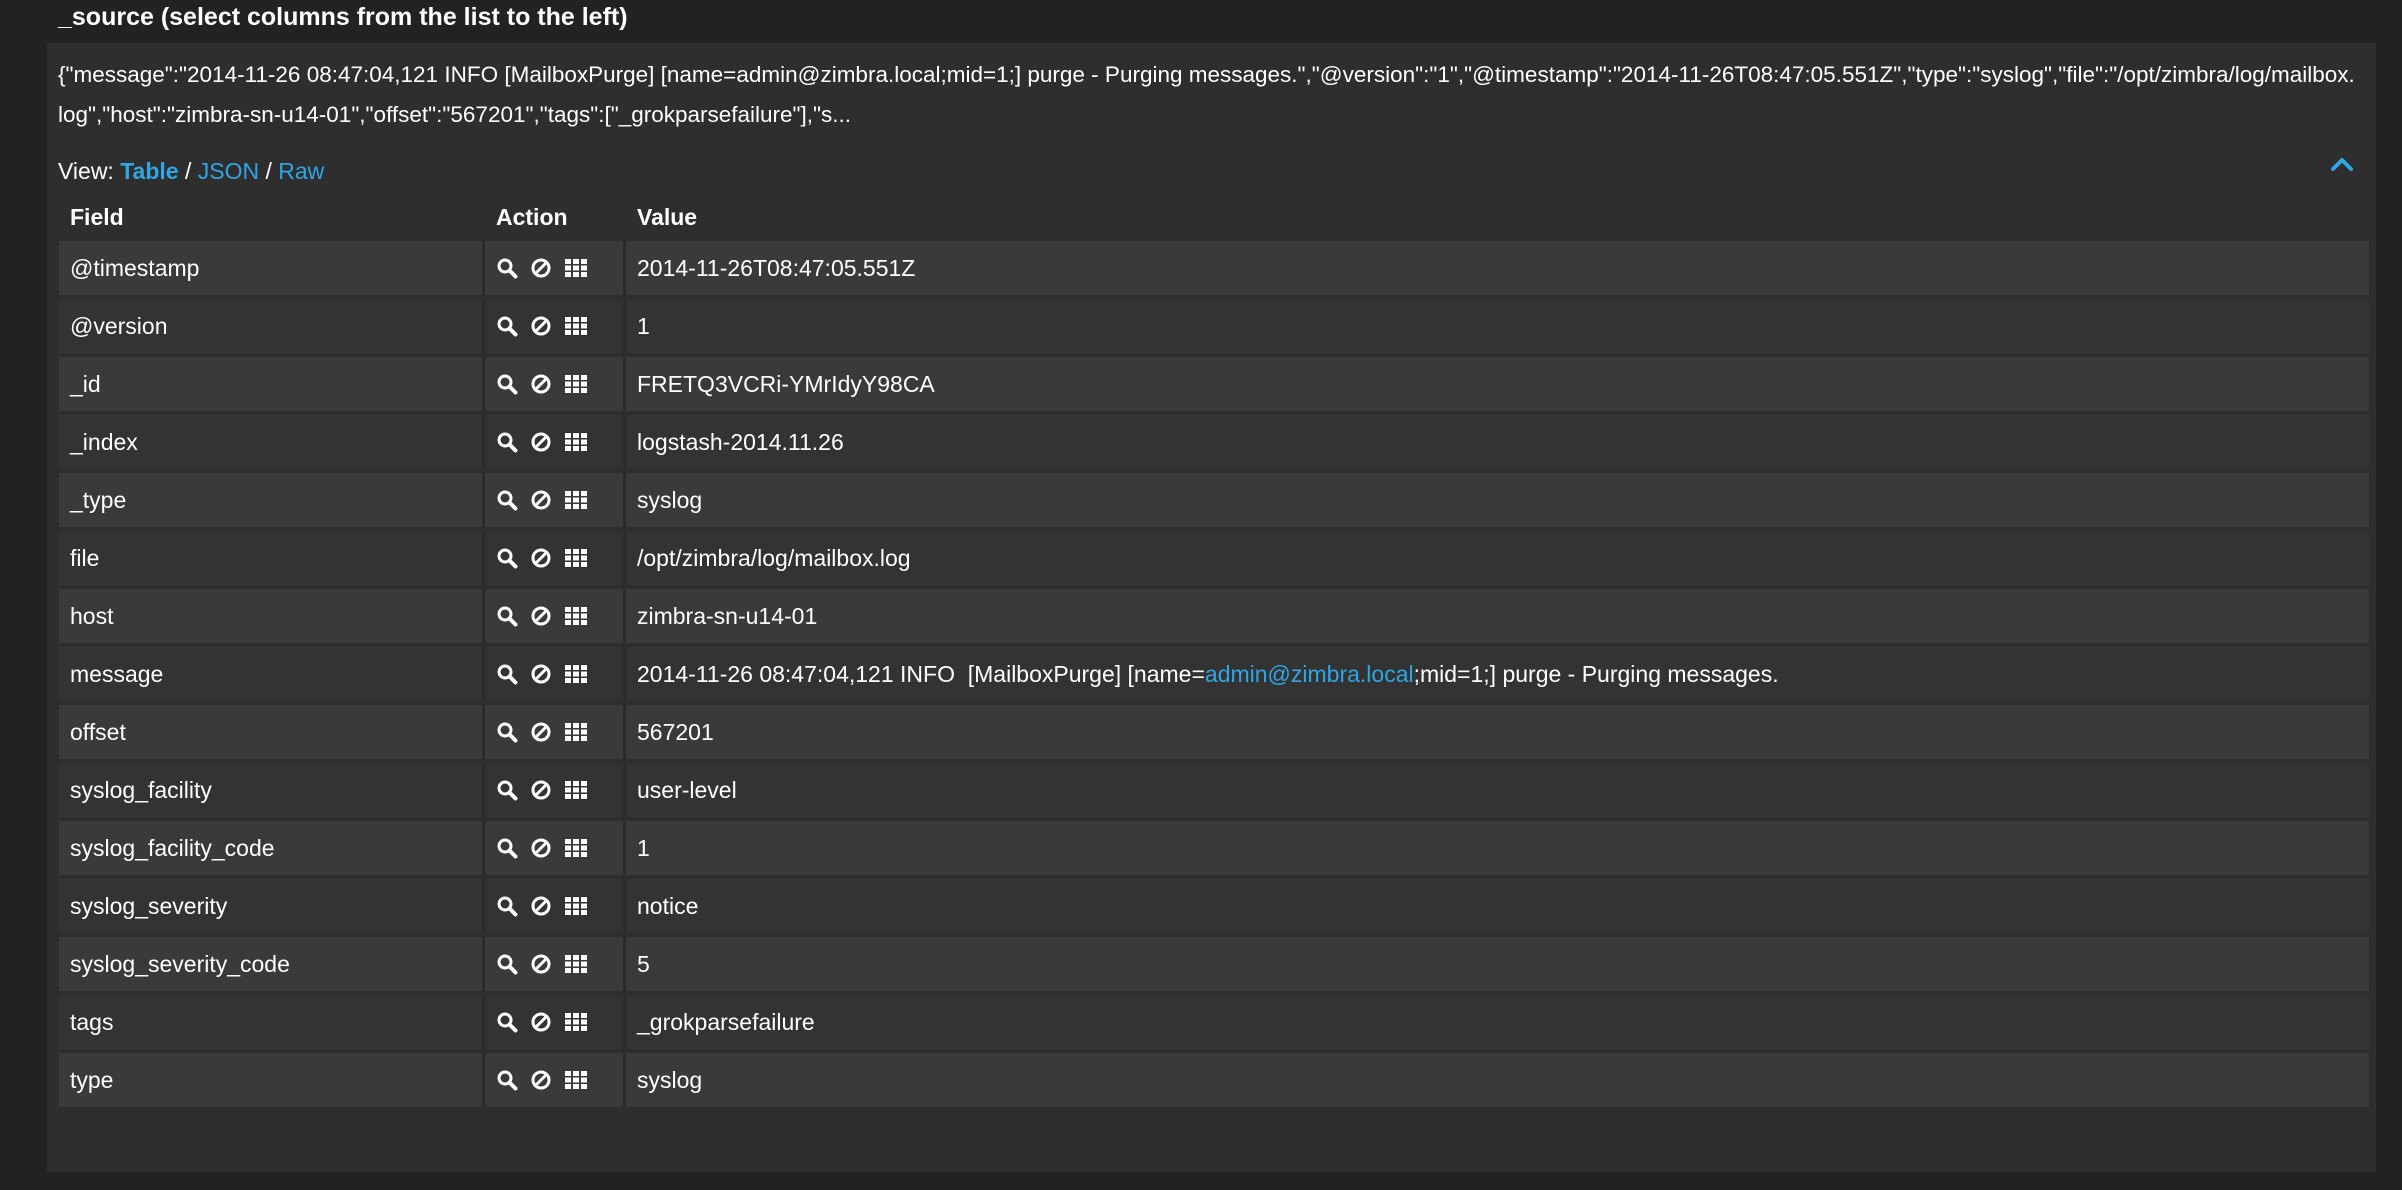 The image size is (2402, 1190). Describe the element at coordinates (1497, 442) in the screenshot. I see `field-value: logstash-2014.11.26` at that location.